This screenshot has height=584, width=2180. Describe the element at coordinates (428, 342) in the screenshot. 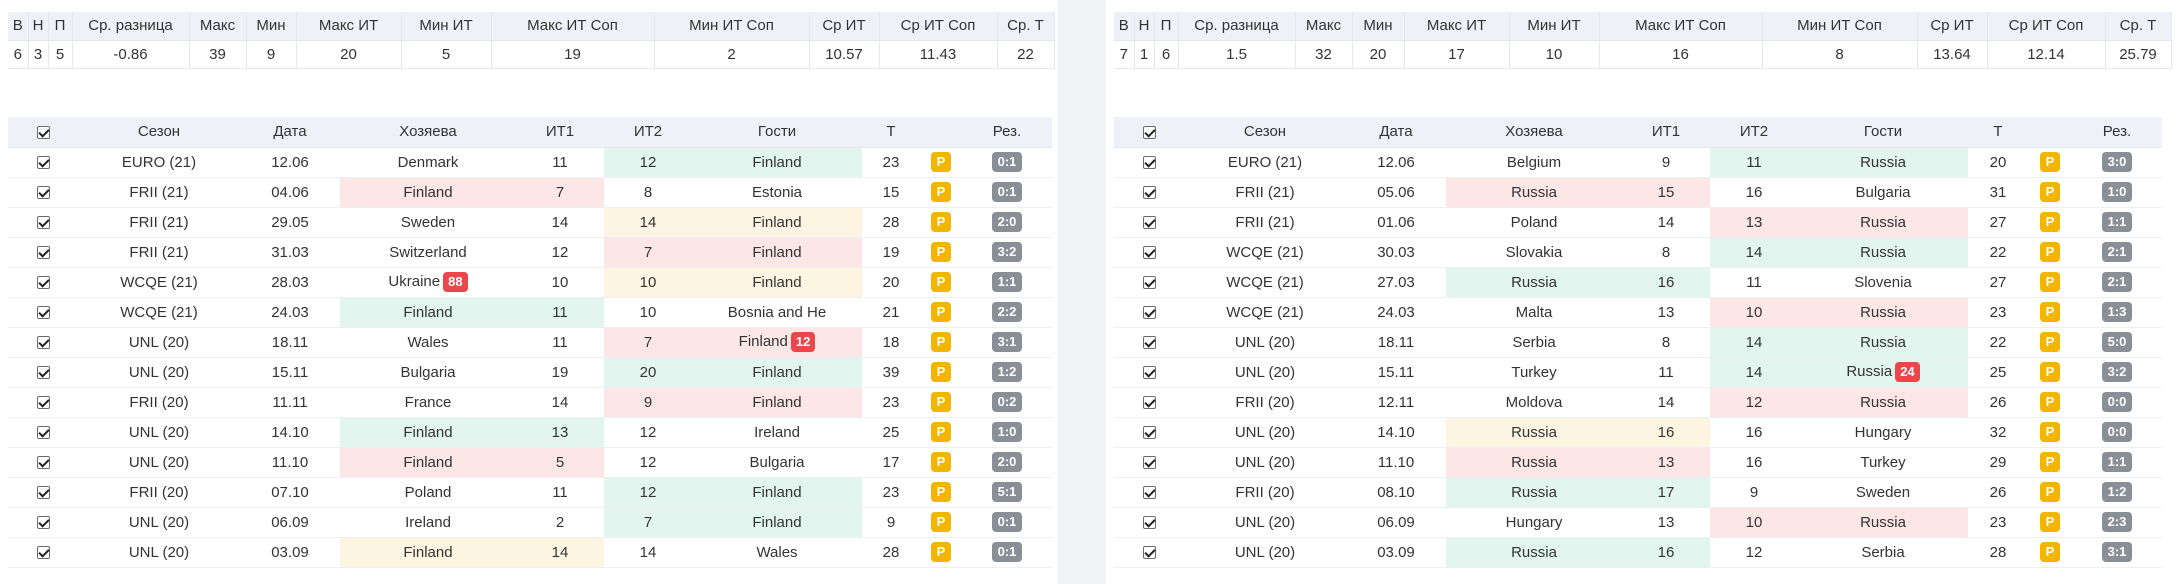

I see `home-team-cell: Wales` at that location.